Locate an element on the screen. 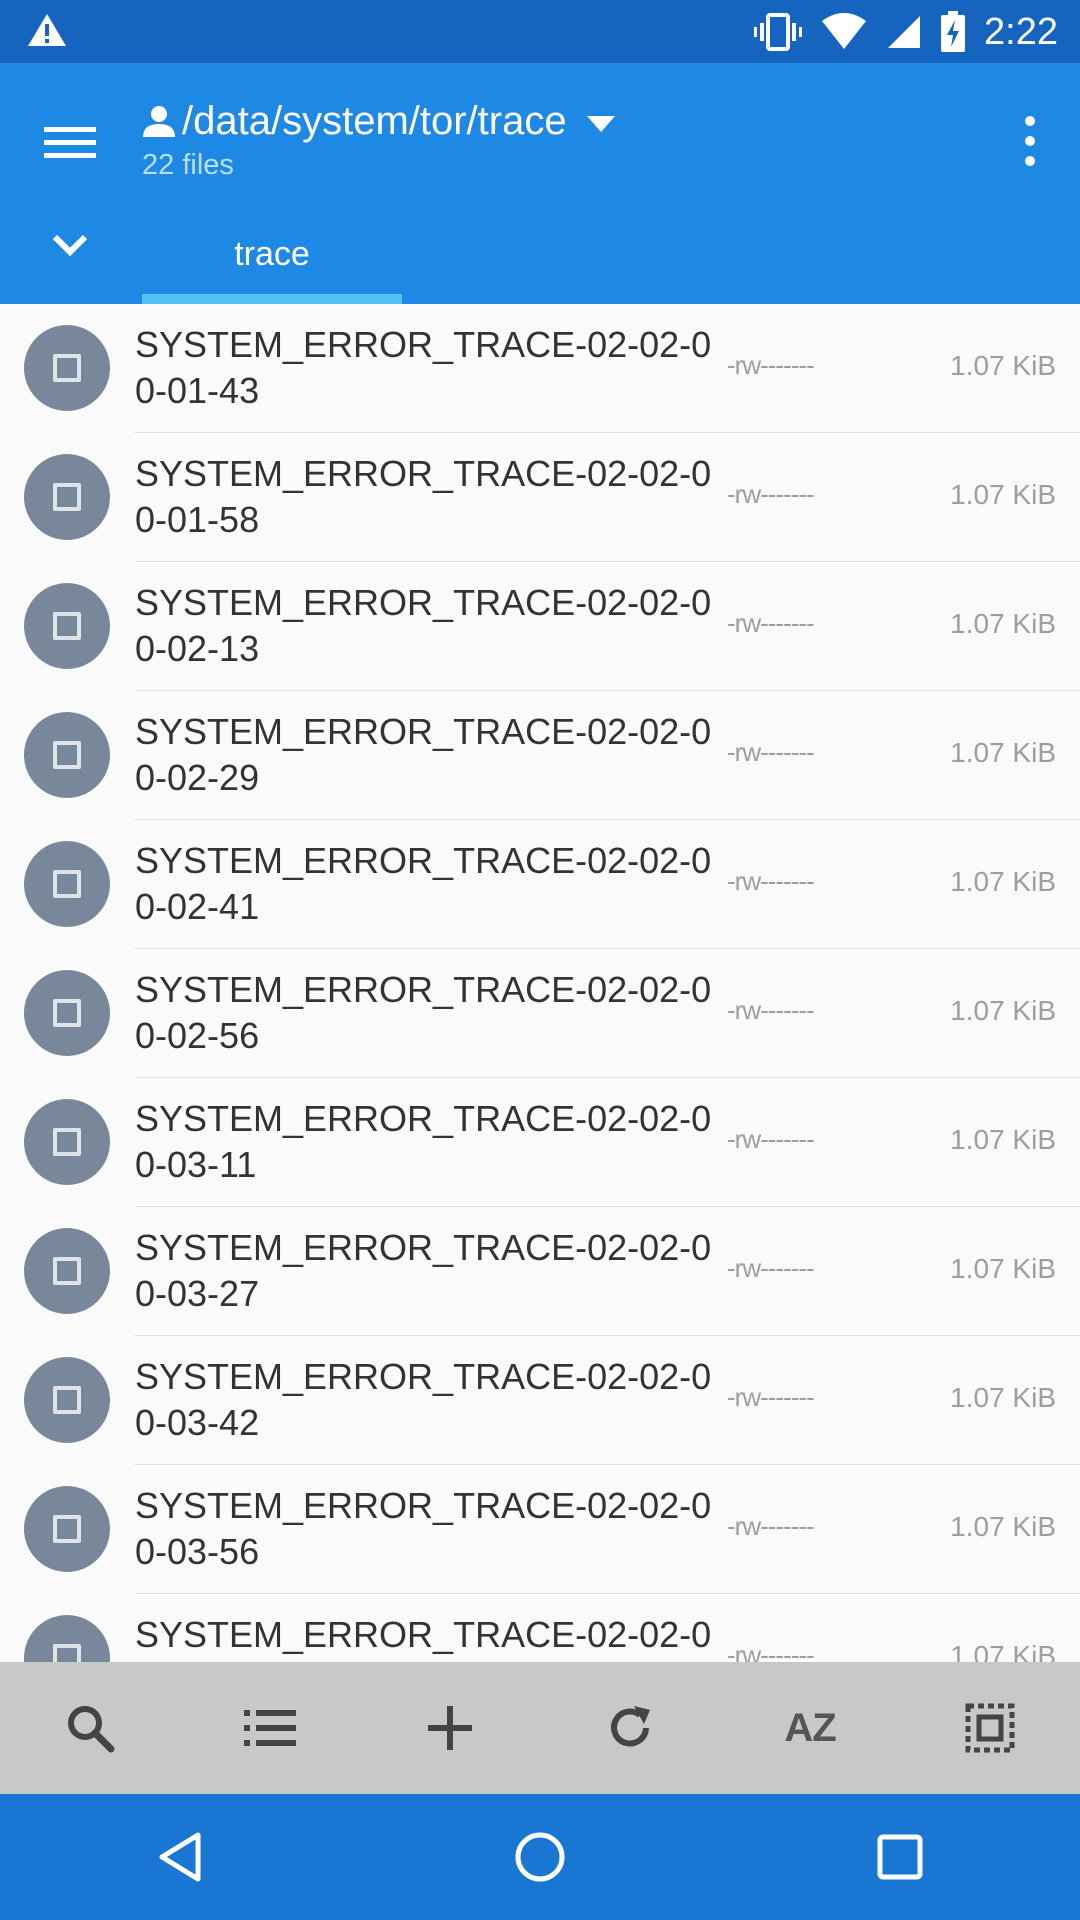 This screenshot has height=1920, width=1080. user-icon is located at coordinates (159, 121).